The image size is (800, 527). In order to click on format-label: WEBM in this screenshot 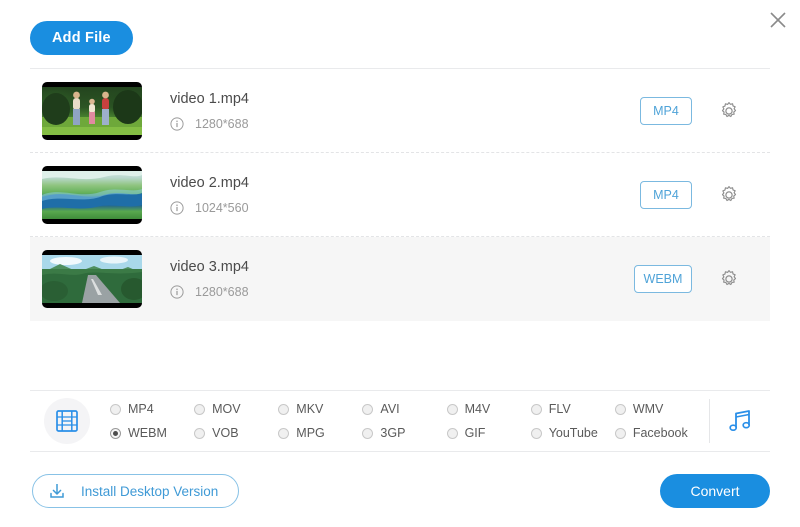, I will do `click(147, 433)`.